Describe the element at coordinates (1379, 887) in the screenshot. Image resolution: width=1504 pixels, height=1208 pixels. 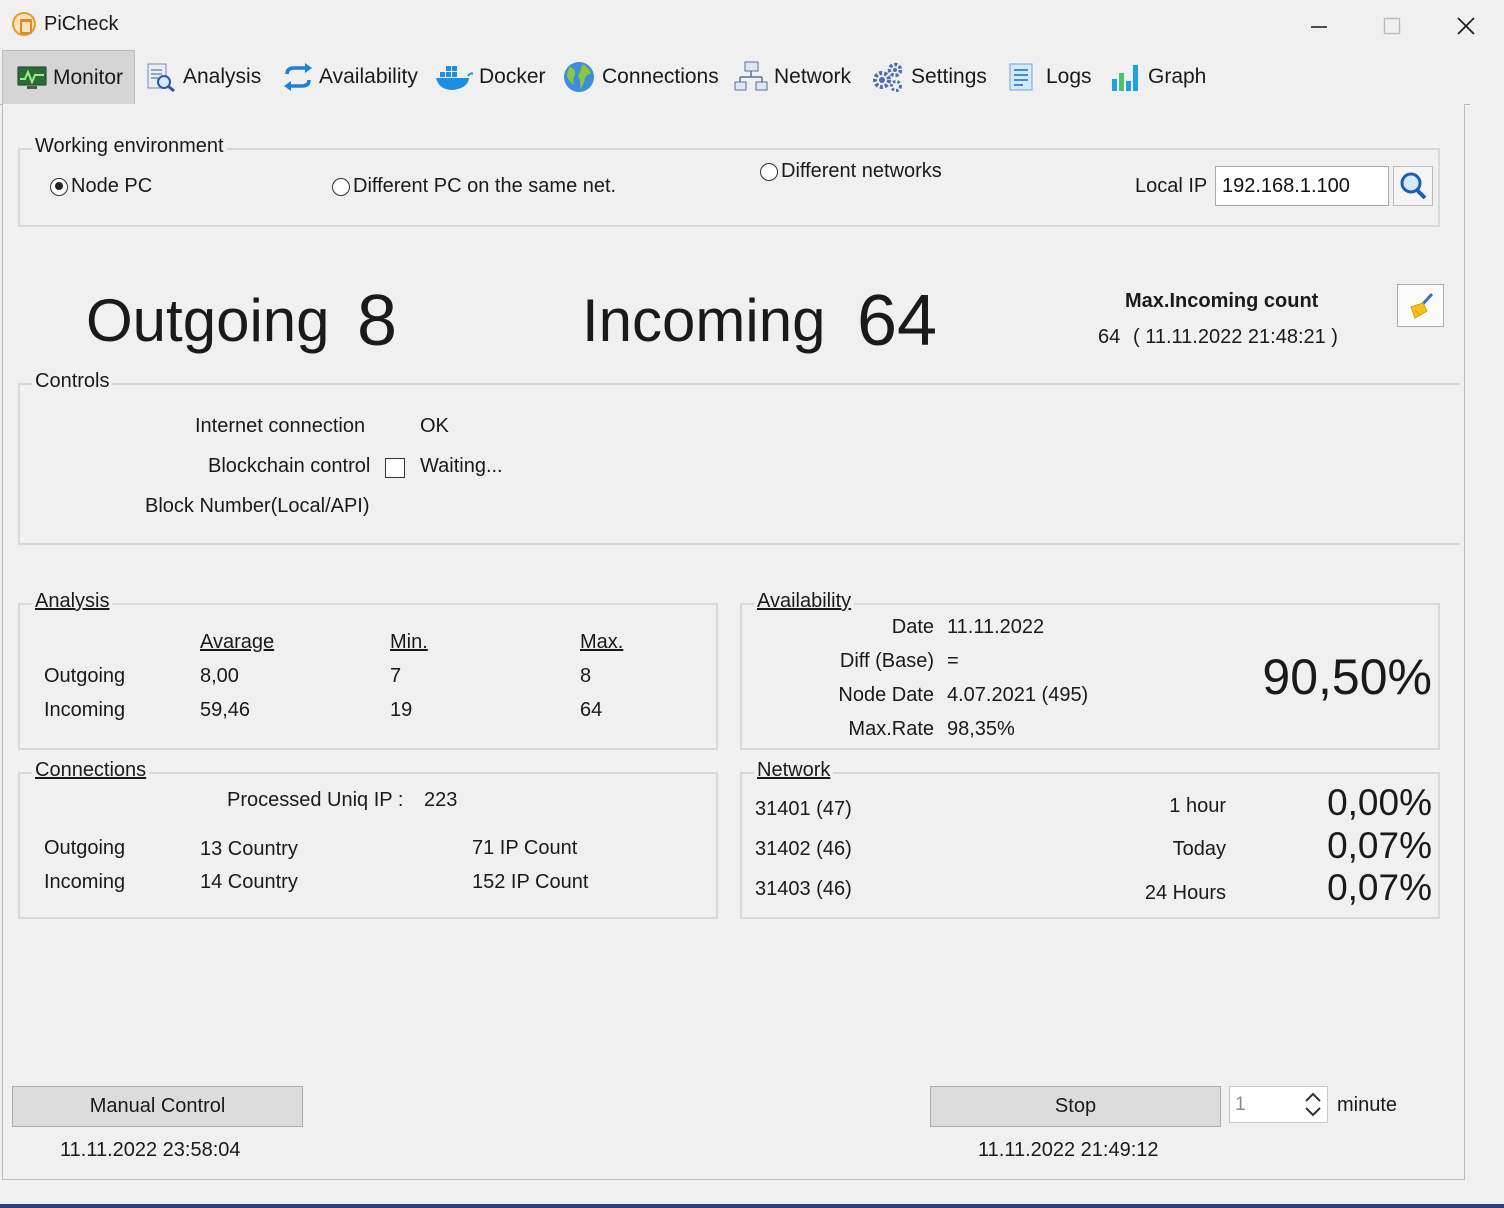
I see `network-period-value: 0,07%` at that location.